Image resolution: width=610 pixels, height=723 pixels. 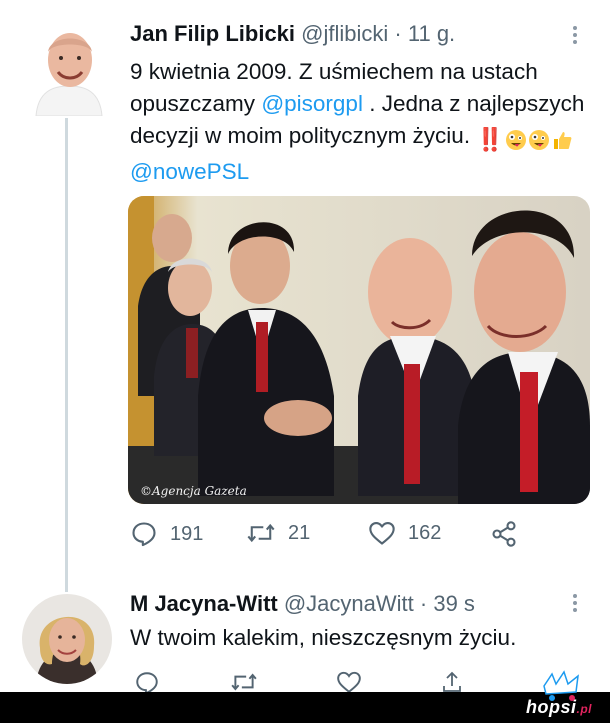 I want to click on reply-header: M Jacyna-Witt @JacynaWitt · 39 s, so click(x=302, y=604).